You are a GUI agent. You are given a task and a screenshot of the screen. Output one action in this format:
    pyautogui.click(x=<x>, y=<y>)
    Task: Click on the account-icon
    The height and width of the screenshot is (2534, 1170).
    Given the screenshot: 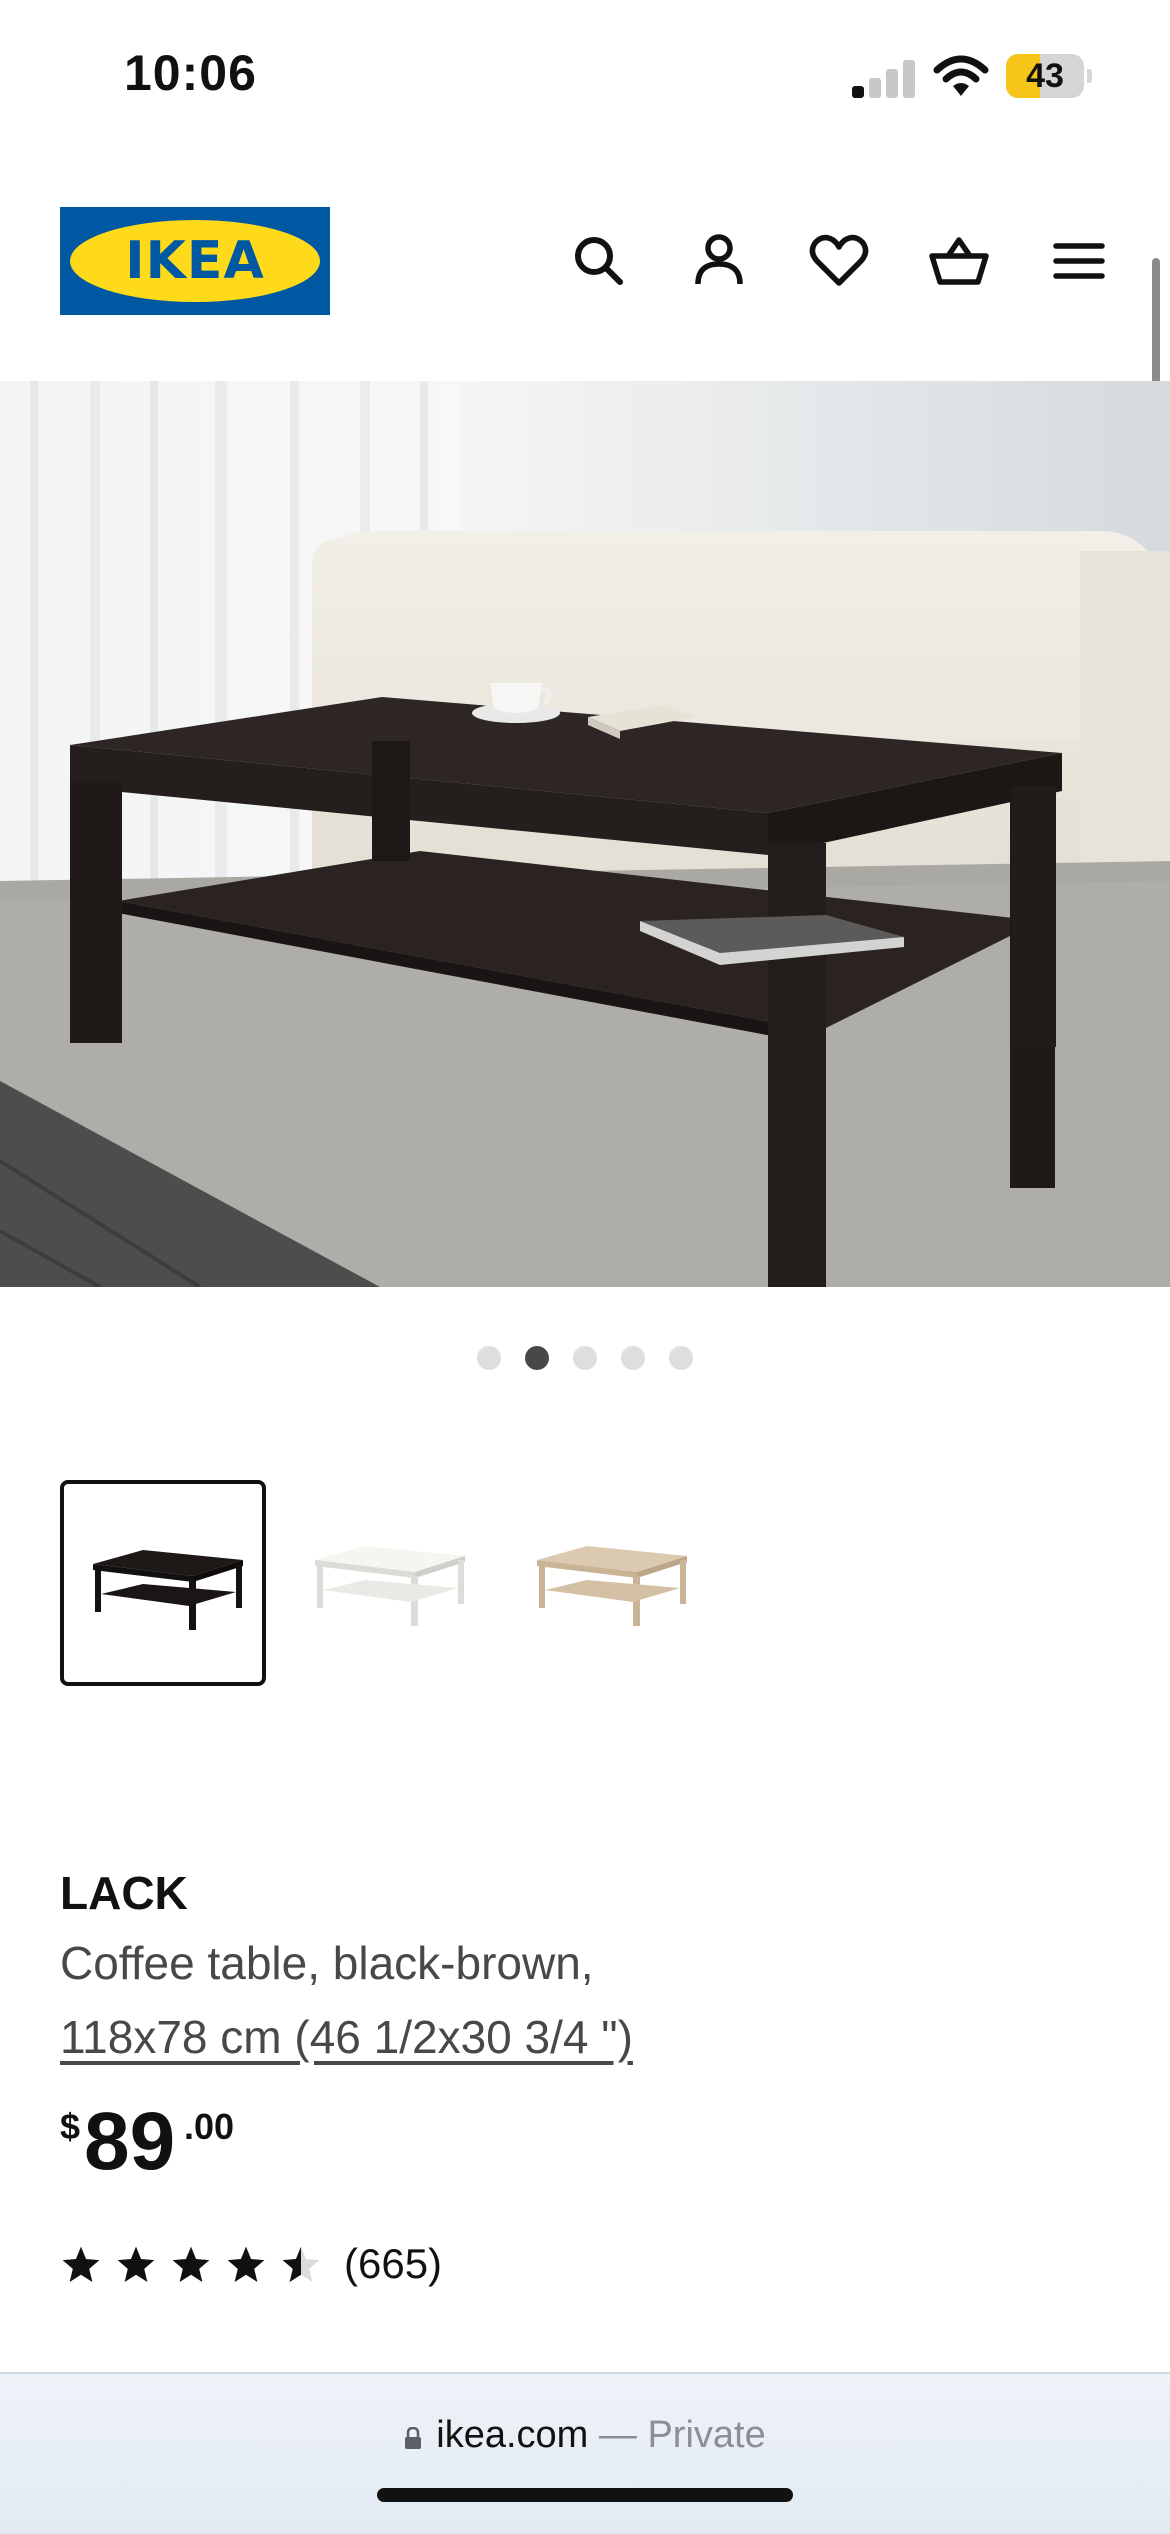 What is the action you would take?
    pyautogui.click(x=719, y=261)
    